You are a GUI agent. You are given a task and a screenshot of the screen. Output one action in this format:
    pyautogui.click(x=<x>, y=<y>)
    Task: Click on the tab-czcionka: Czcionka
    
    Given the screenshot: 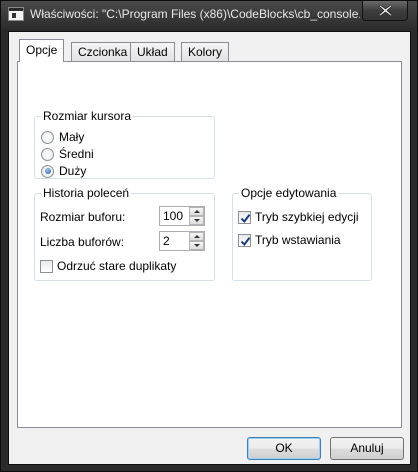 What is the action you would take?
    pyautogui.click(x=103, y=51)
    